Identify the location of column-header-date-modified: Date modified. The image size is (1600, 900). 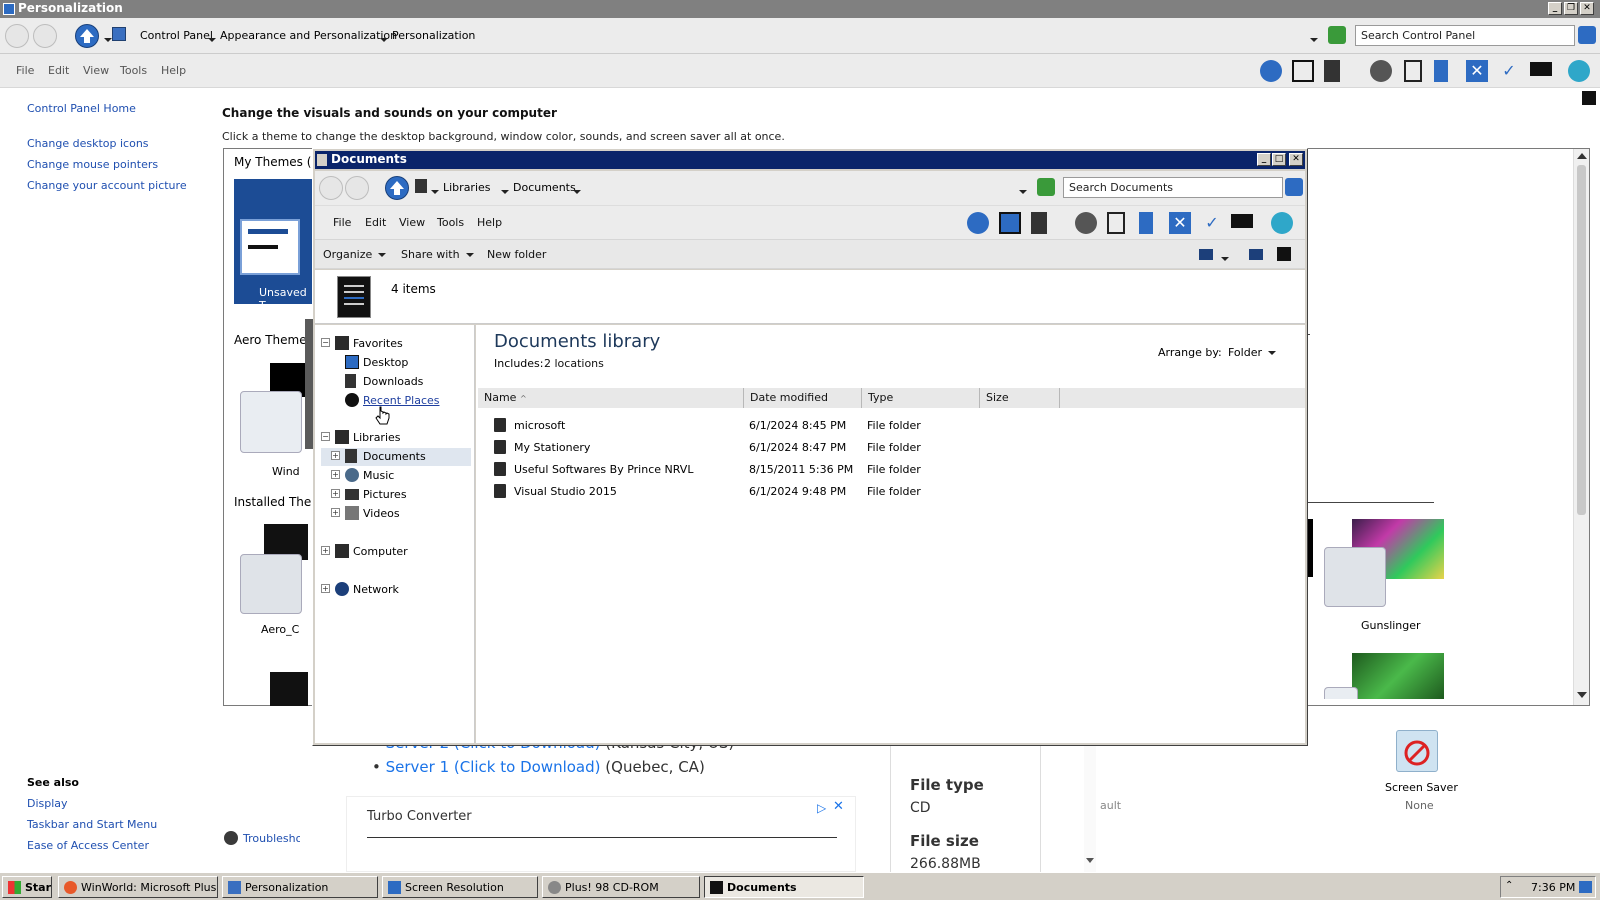
(803, 398).